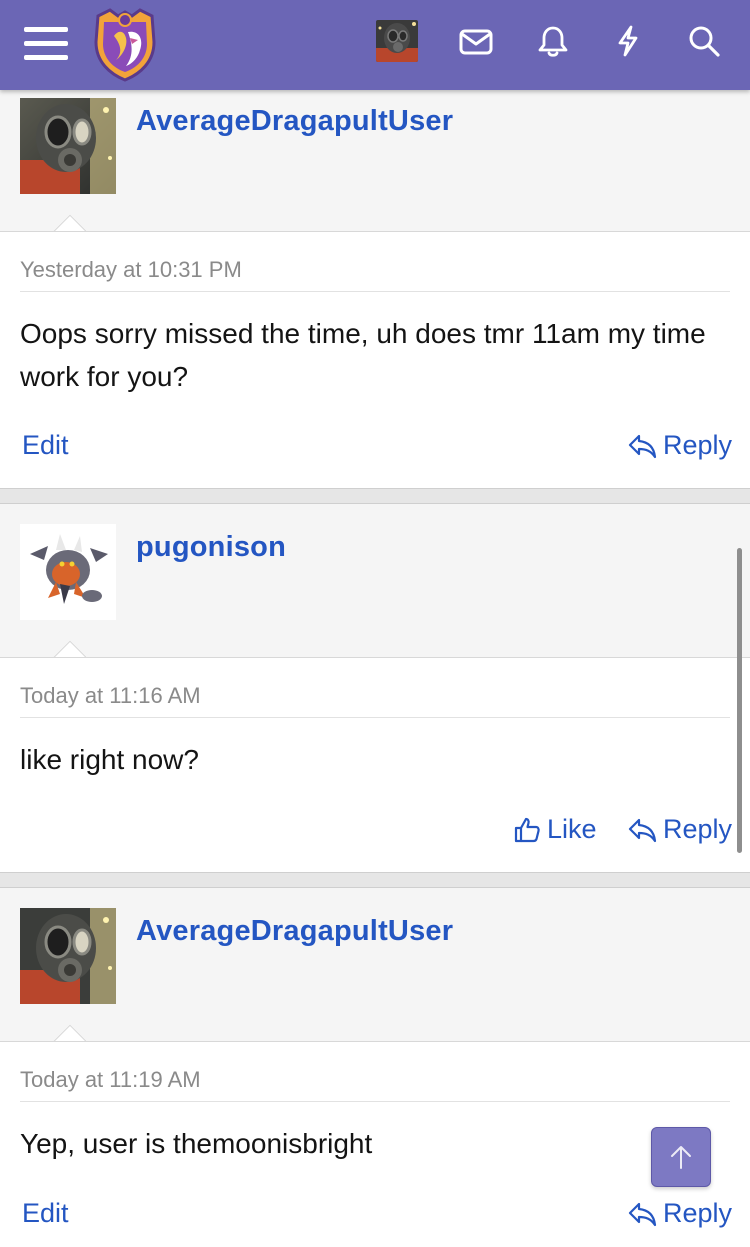 This screenshot has width=750, height=1247. I want to click on user-avatar-icon, so click(397, 41).